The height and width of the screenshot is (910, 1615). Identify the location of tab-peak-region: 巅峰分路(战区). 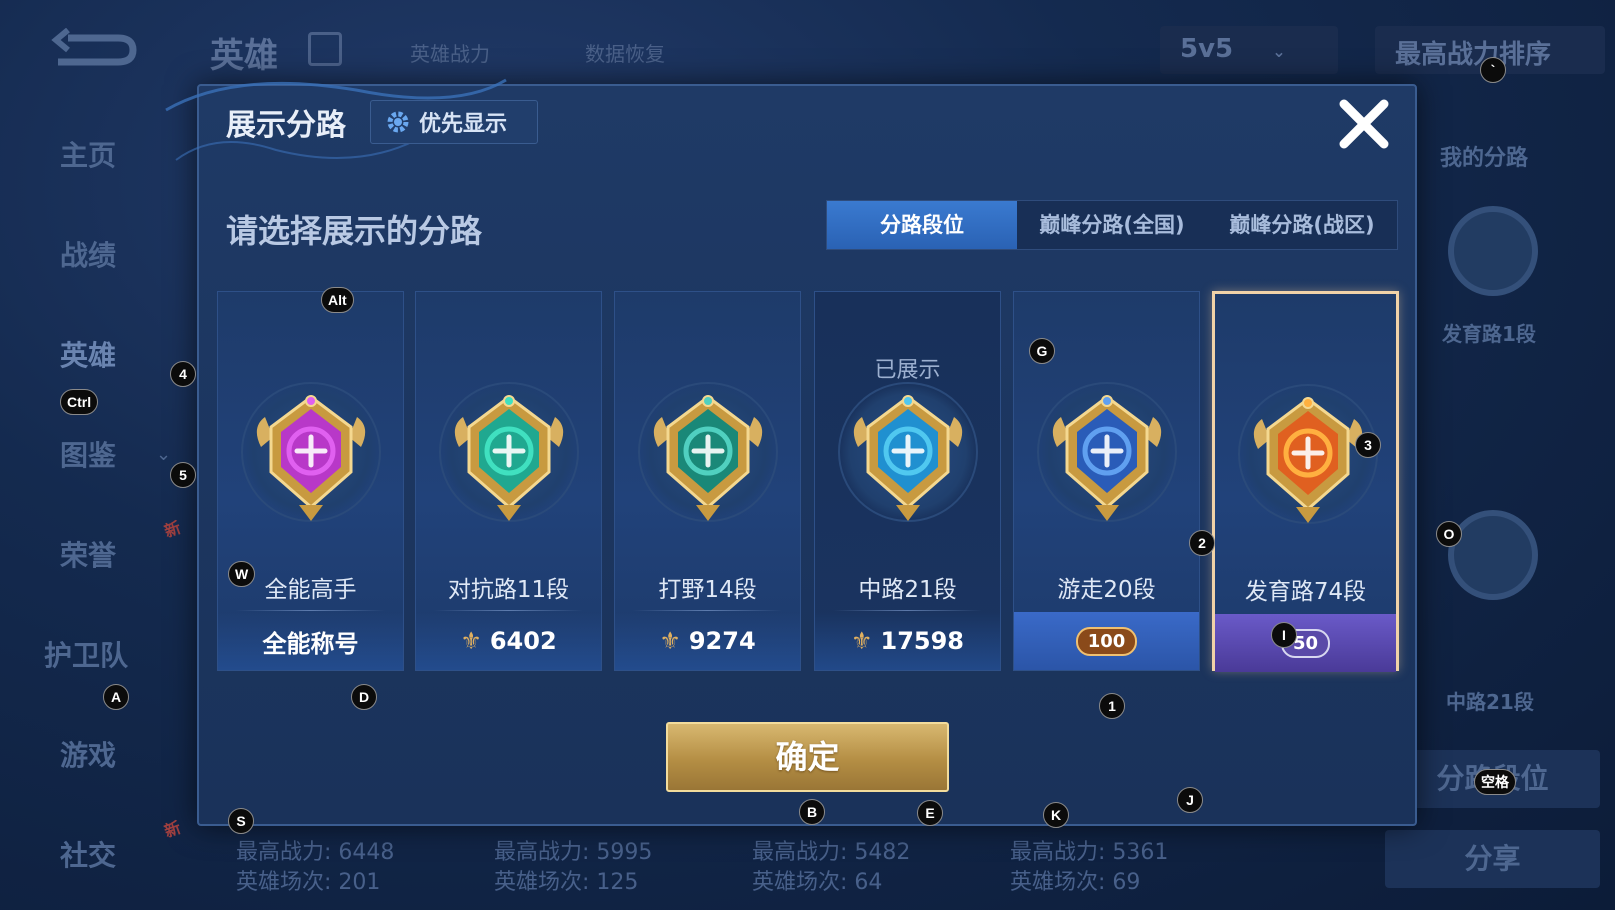
(1302, 225).